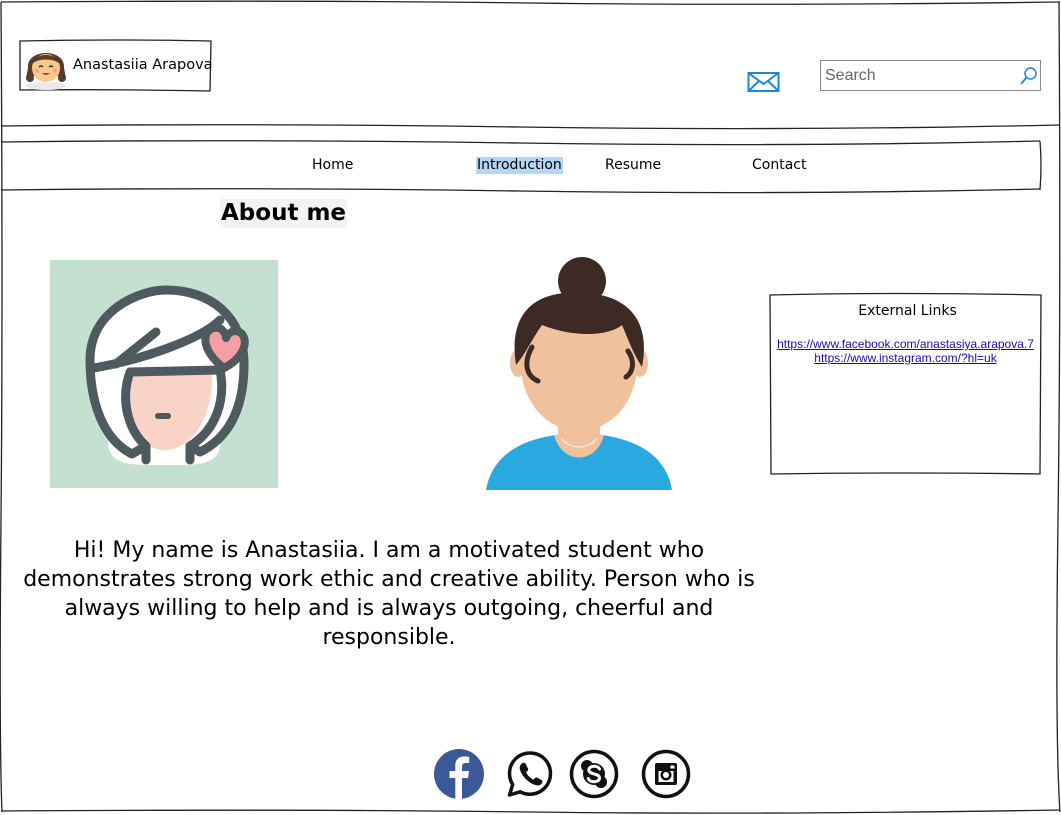  What do you see at coordinates (530, 774) in the screenshot?
I see `whatsapp-icon` at bounding box center [530, 774].